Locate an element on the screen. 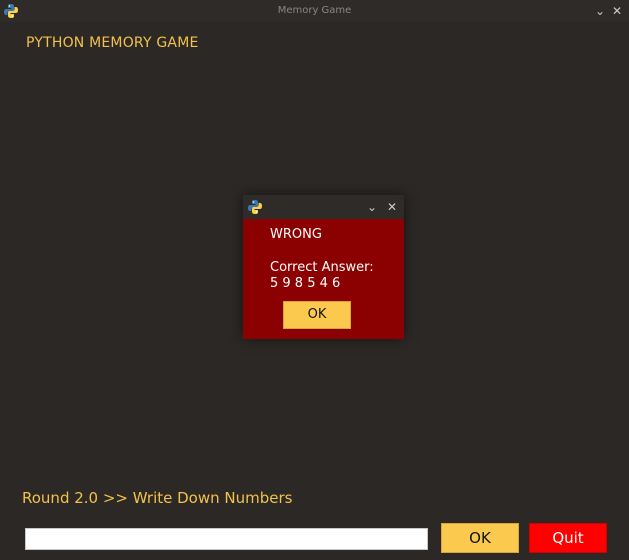 The image size is (629, 560). window-titlebar: Memory Game ⌄ ✕ is located at coordinates (314, 11).